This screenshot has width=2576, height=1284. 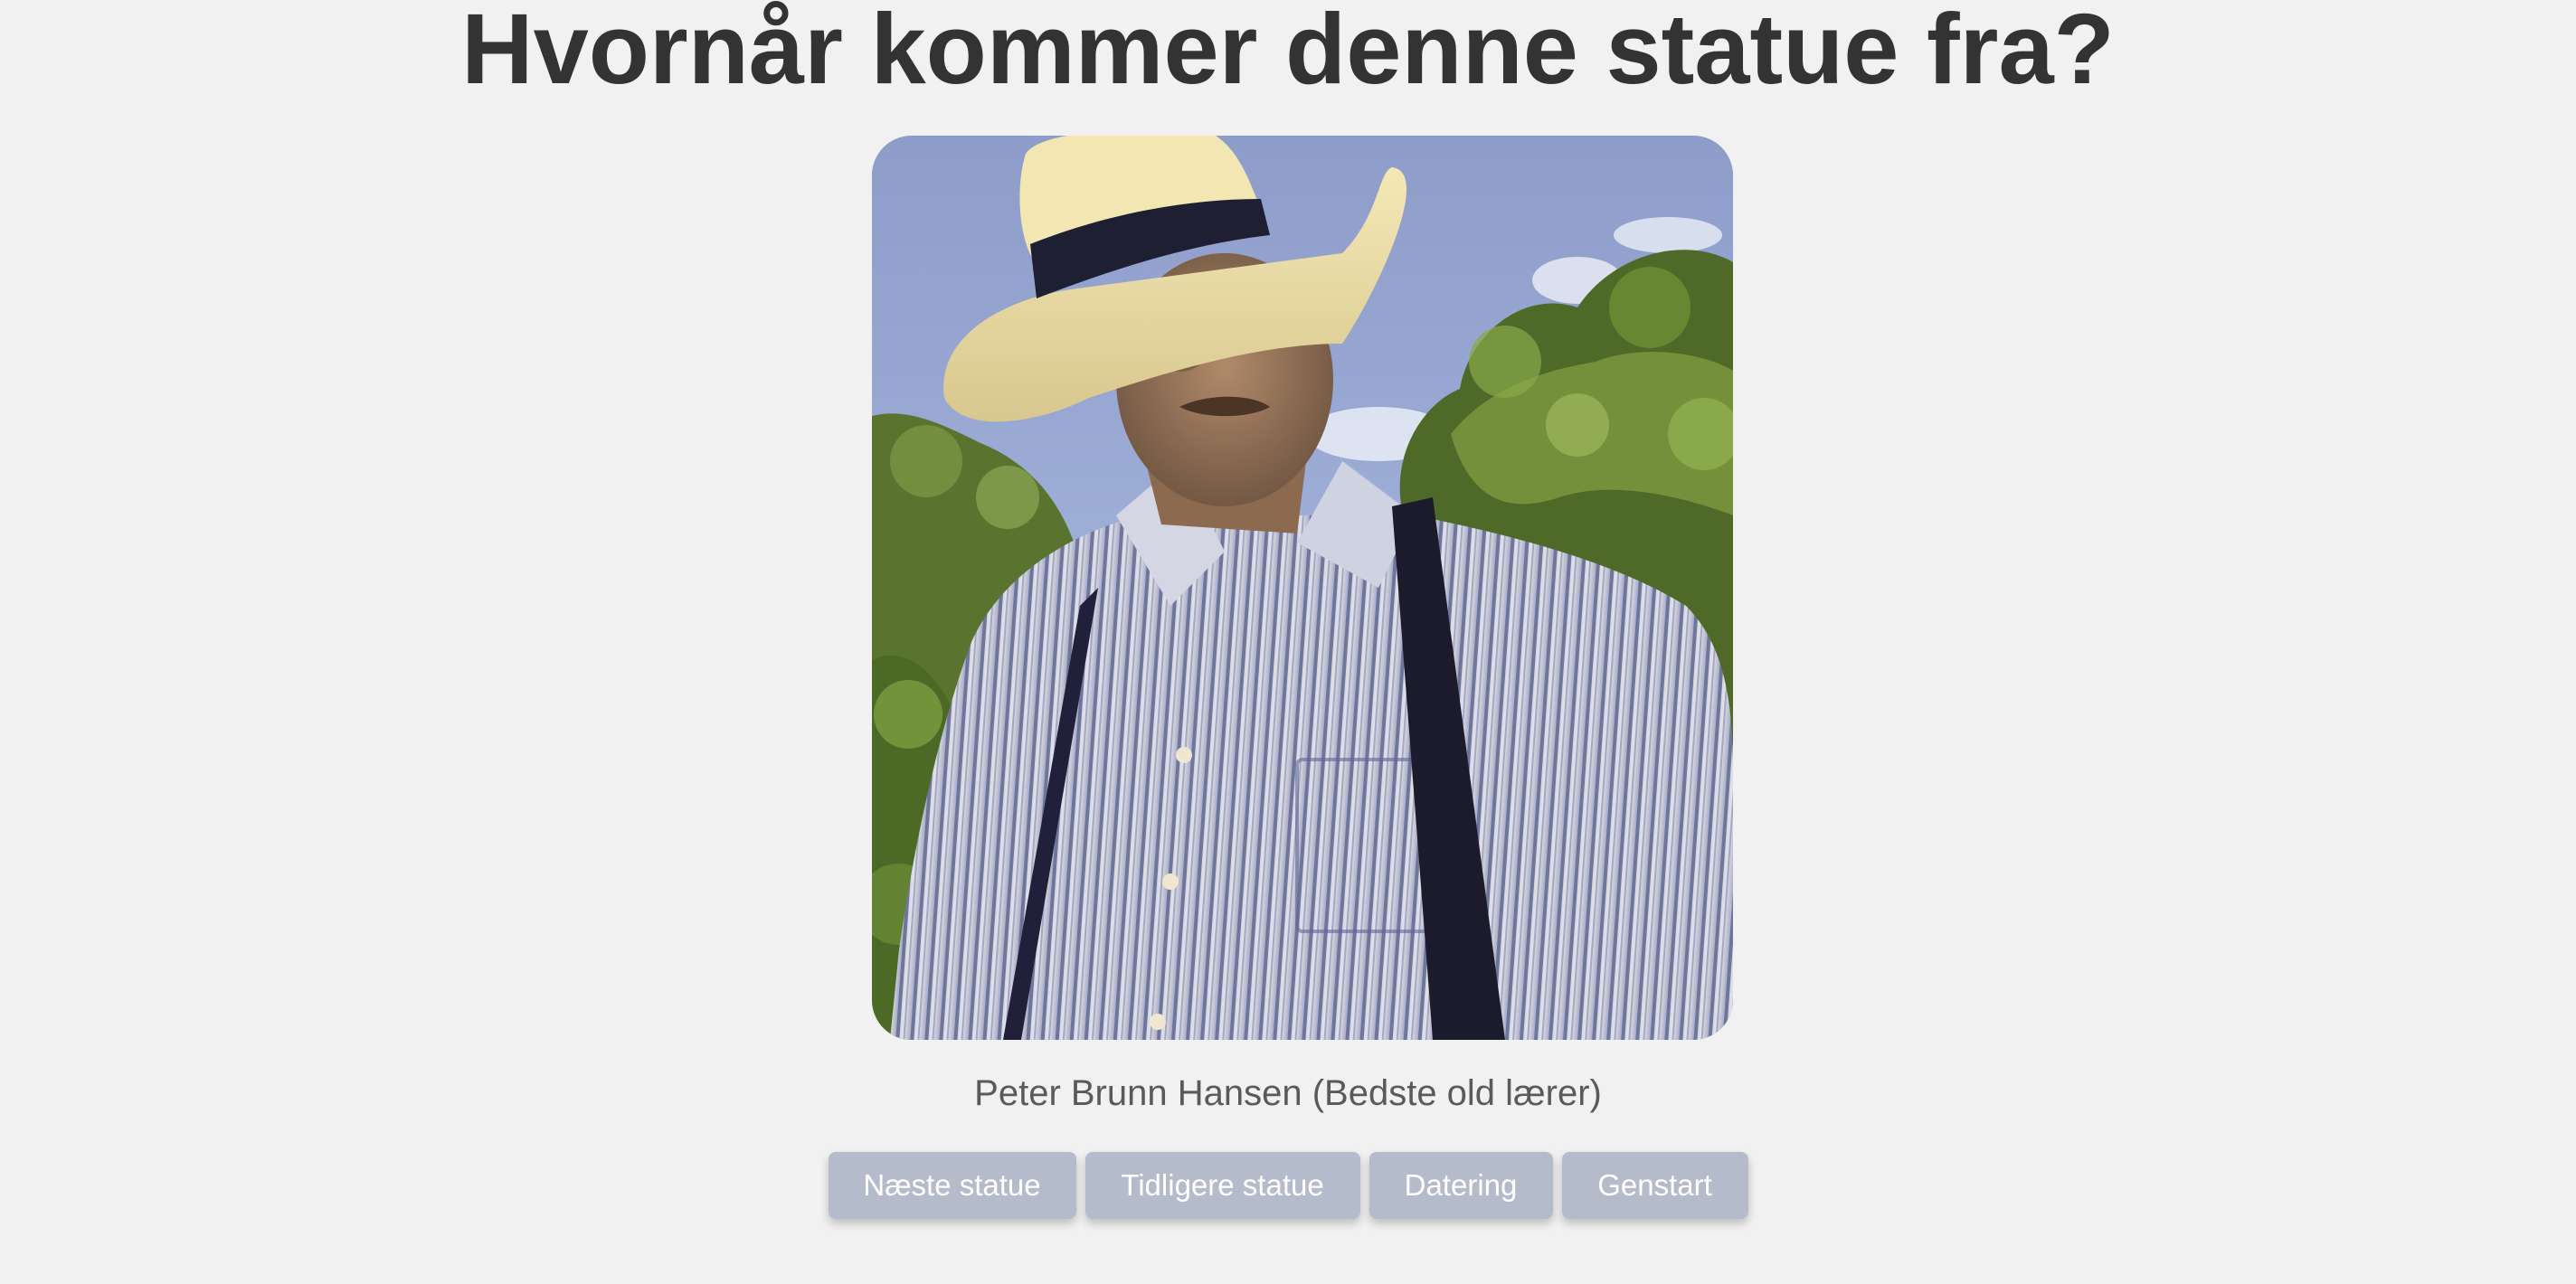 I want to click on statue-caption: Peter Brunn Hansen (Bedste old lærer), so click(x=1288, y=1093).